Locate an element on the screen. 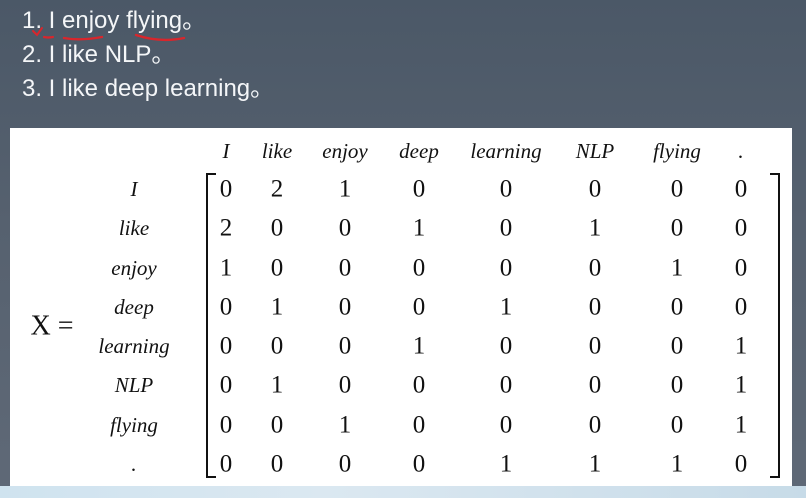 This screenshot has height=498, width=806. left-bracket is located at coordinates (211, 325).